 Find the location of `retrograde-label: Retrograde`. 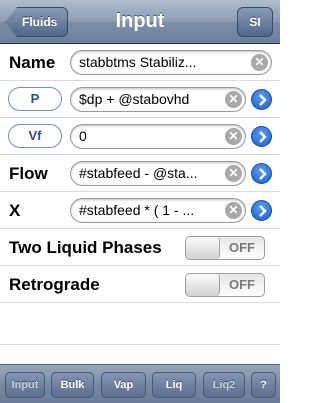

retrograde-label: Retrograde is located at coordinates (54, 284).